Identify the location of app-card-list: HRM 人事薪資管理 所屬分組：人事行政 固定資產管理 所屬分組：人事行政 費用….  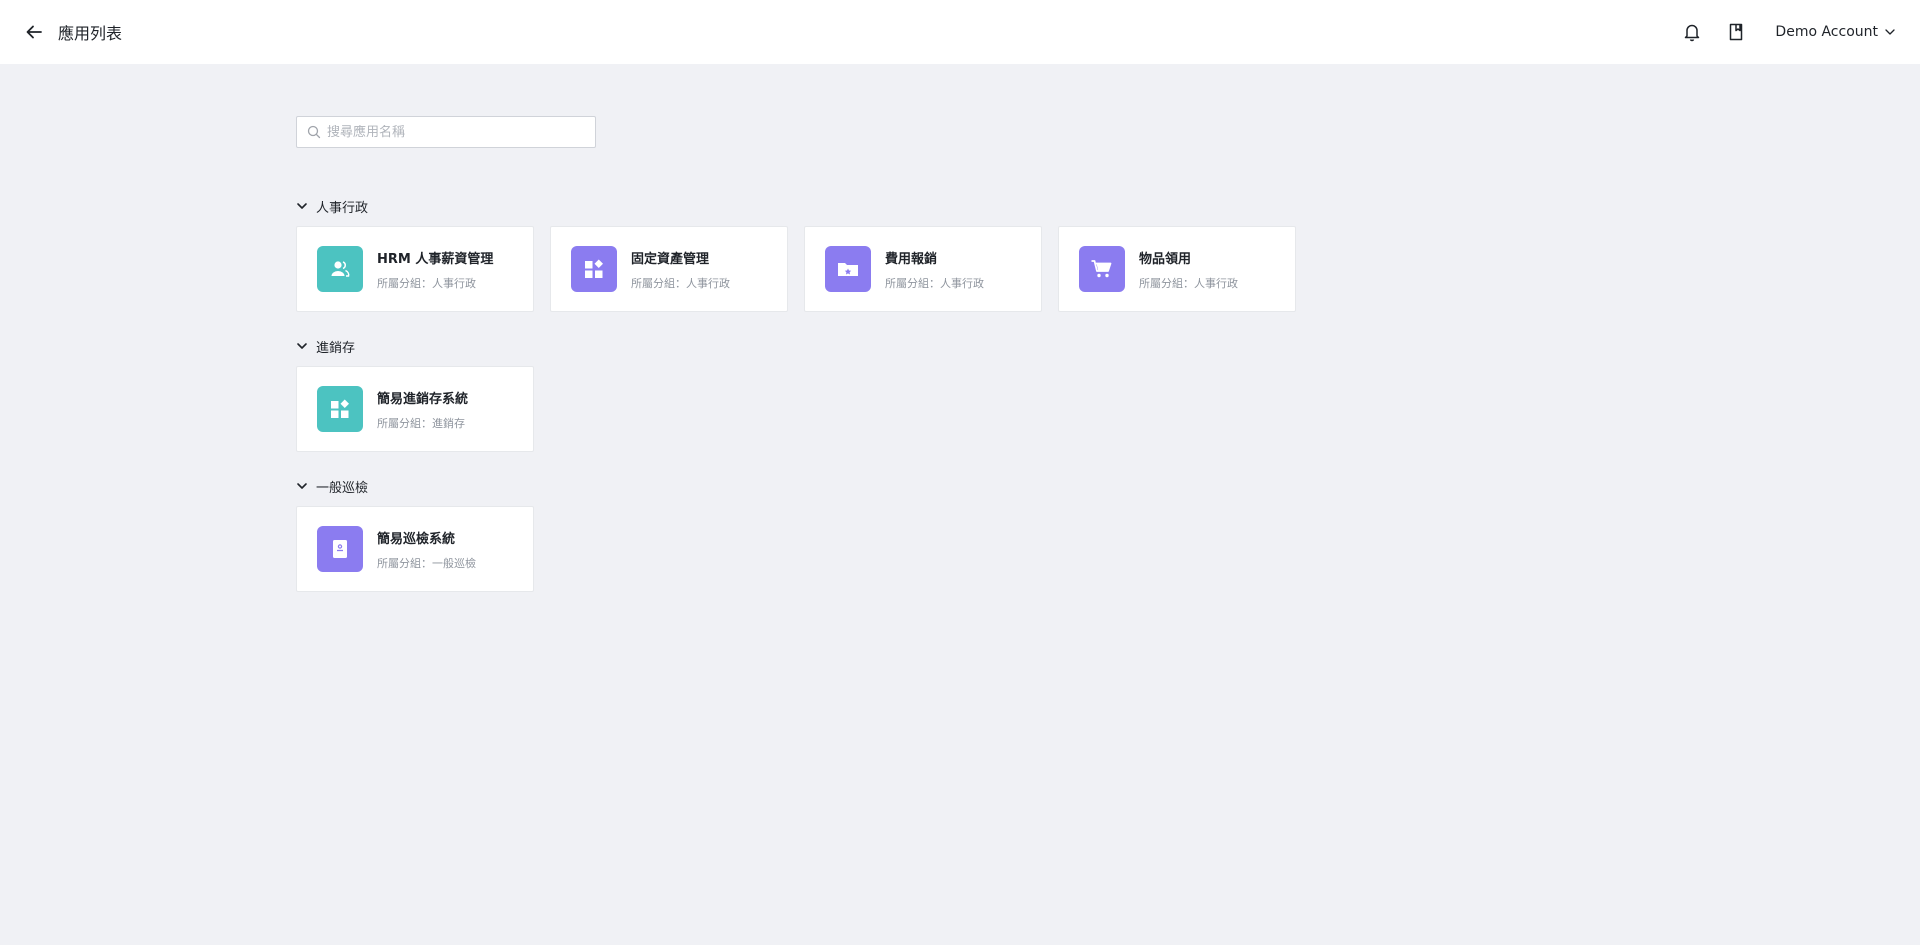
(796, 269).